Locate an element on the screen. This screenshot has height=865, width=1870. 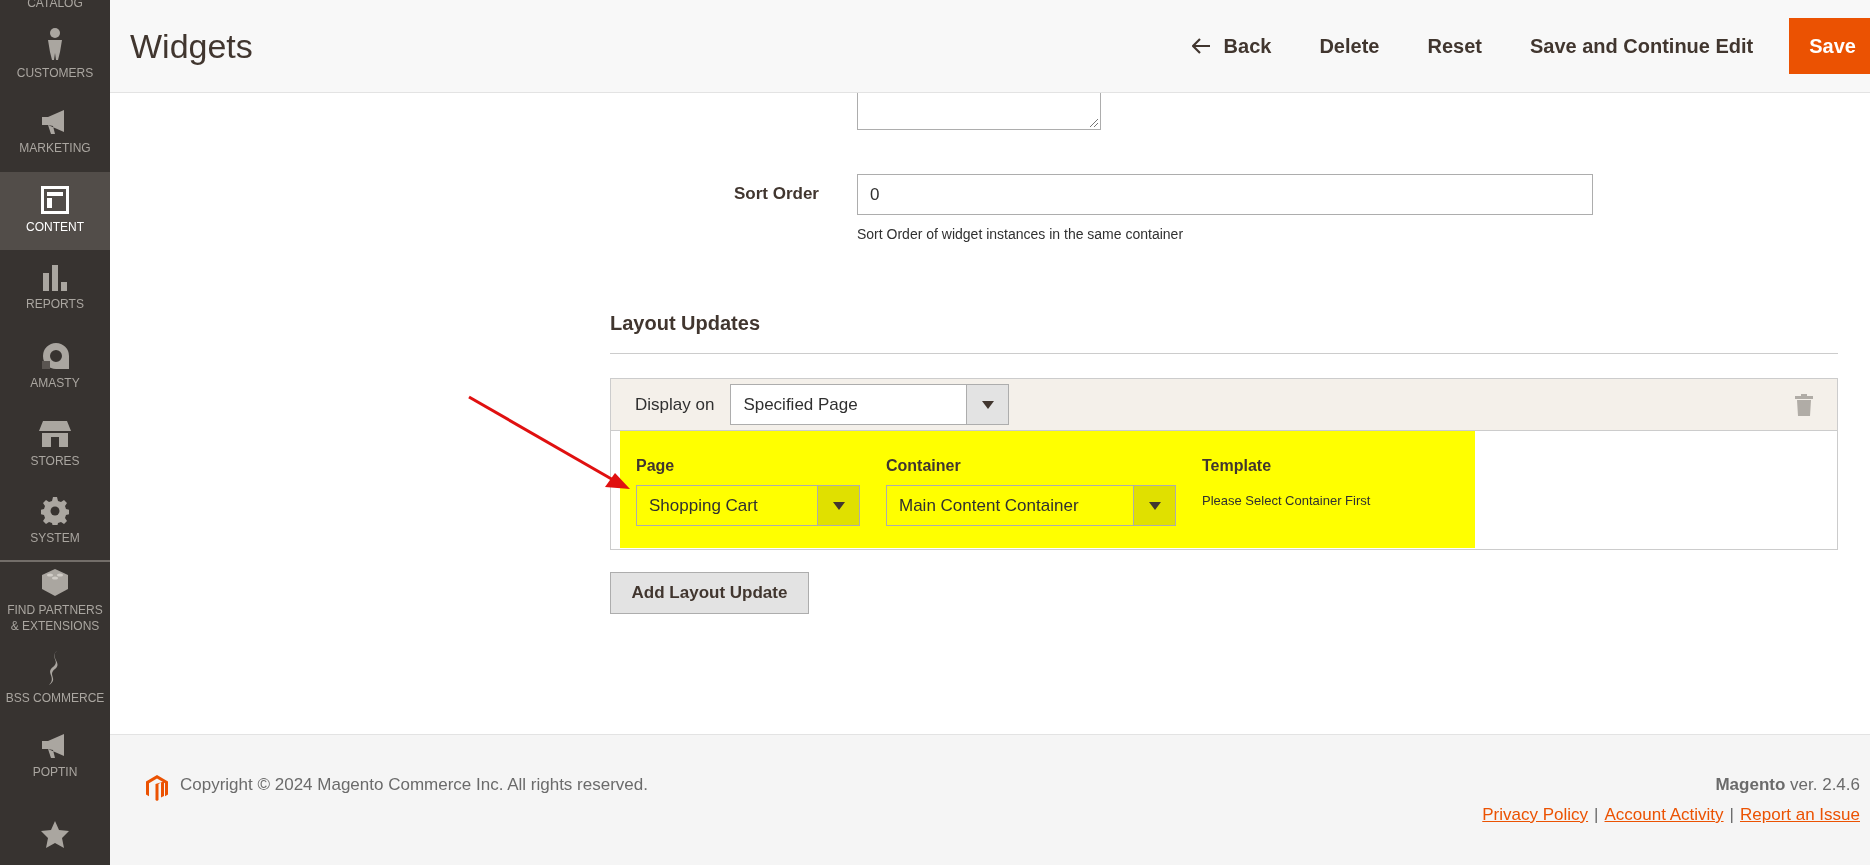
page-select: Shopping Cart is located at coordinates (748, 505).